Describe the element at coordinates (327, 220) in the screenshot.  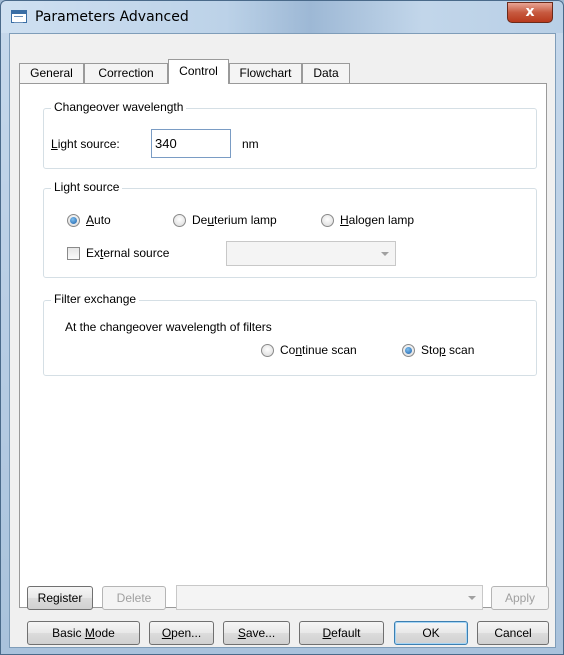
I see `halogen-lamp-radio` at that location.